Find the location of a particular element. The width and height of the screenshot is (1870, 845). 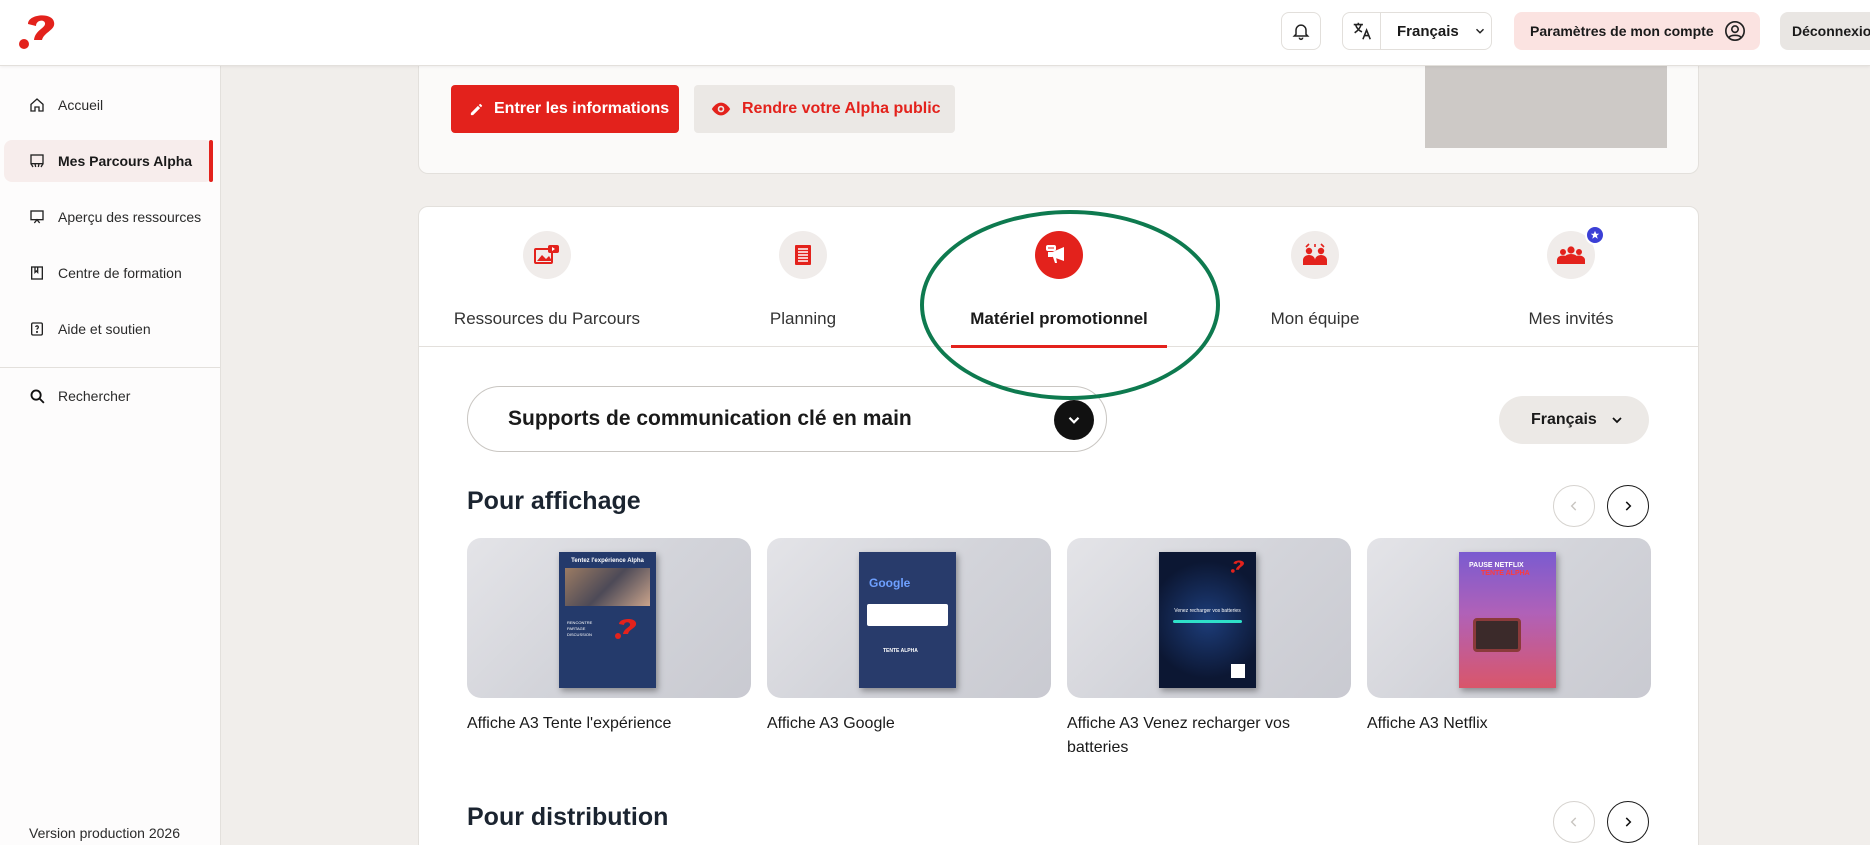

tab-label: Mon équipe is located at coordinates (1315, 318).